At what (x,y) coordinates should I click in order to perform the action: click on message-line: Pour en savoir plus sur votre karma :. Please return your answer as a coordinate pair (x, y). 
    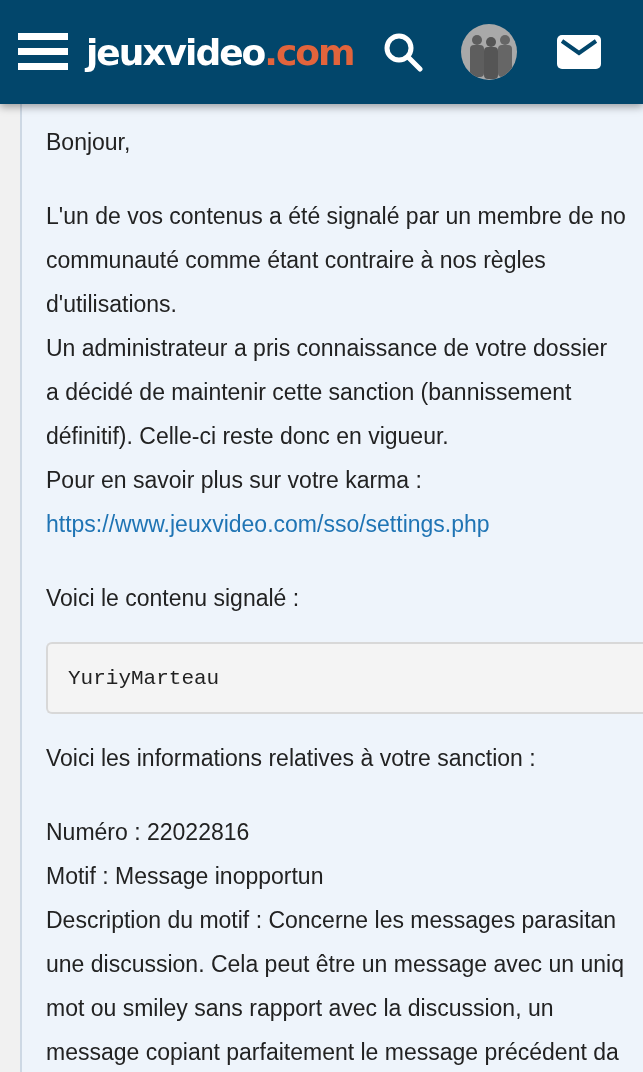
    Looking at the image, I should click on (234, 480).